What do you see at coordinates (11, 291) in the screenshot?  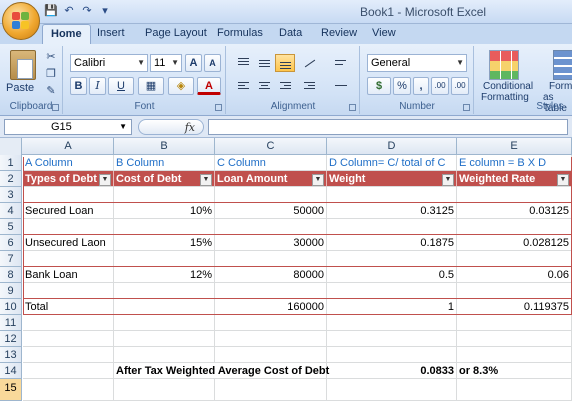 I see `row-header-9: 9` at bounding box center [11, 291].